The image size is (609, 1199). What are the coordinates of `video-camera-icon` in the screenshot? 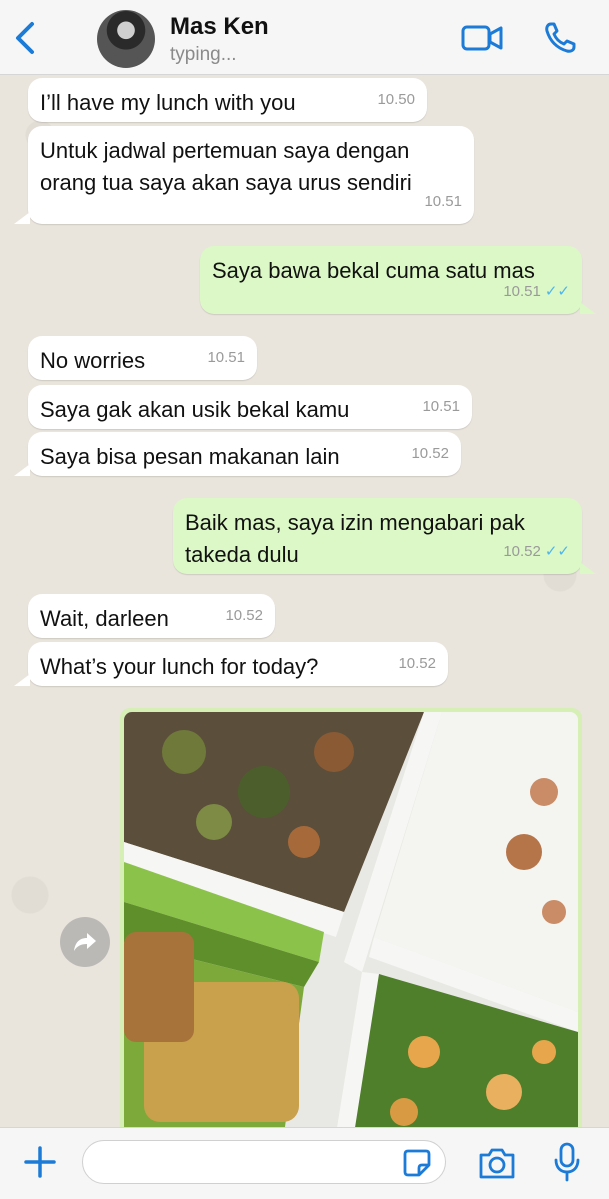 It's located at (482, 38).